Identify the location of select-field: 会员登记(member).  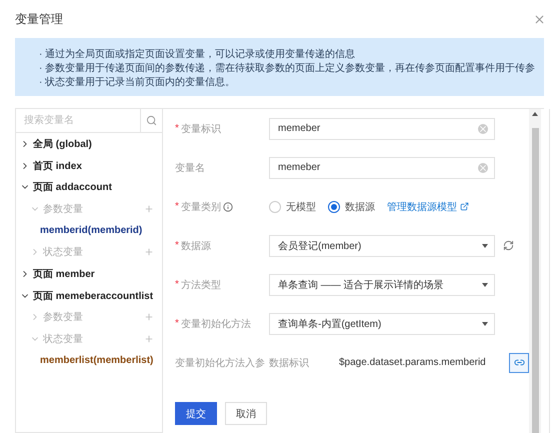
(382, 245).